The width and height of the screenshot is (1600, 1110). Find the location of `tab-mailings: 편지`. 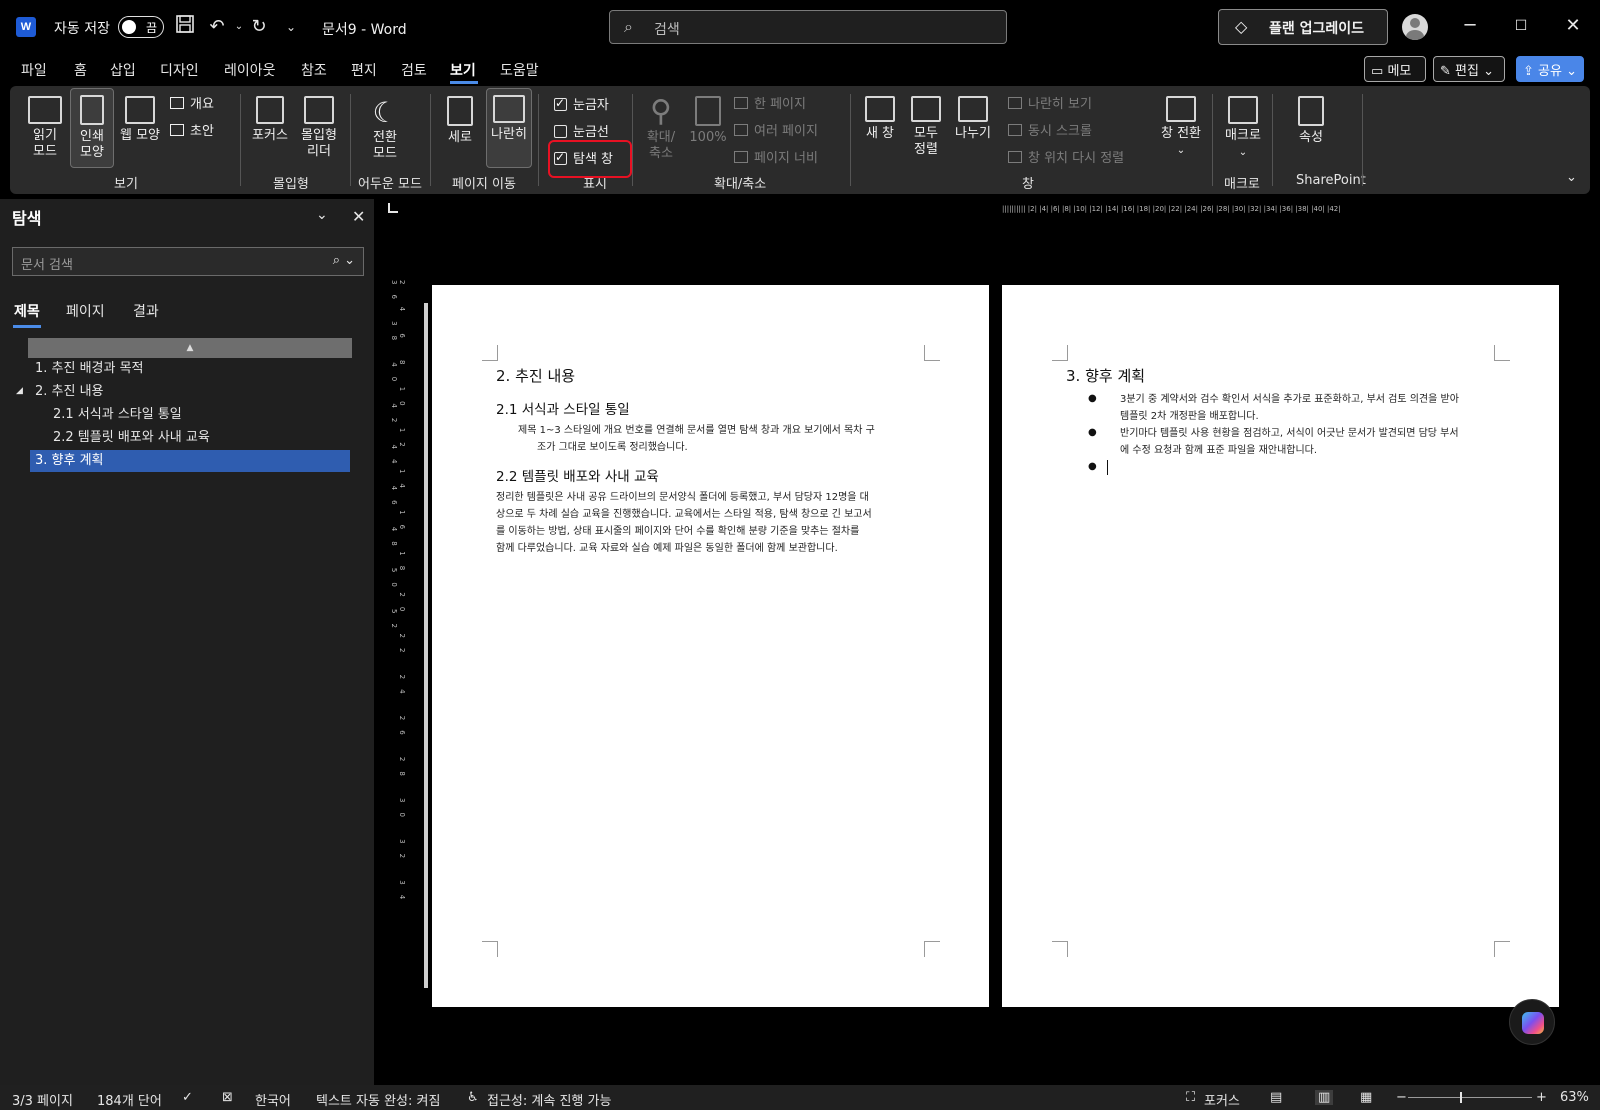

tab-mailings: 편지 is located at coordinates (364, 70).